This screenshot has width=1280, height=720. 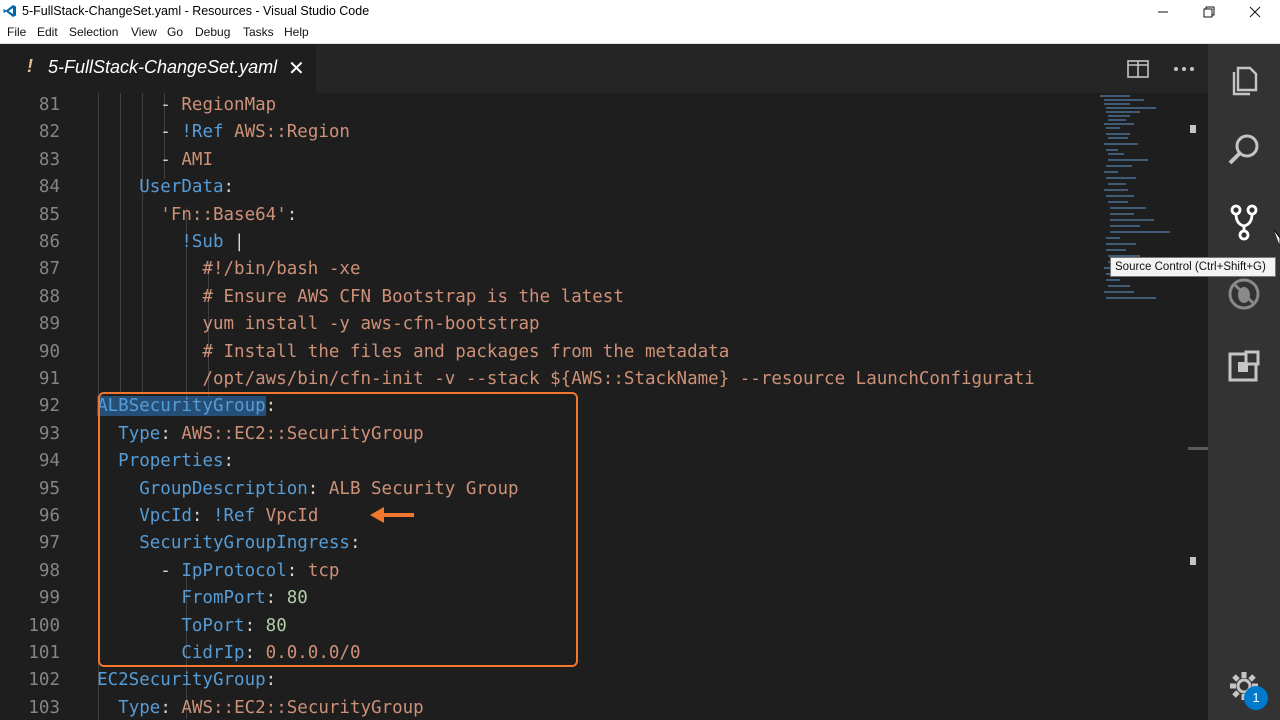 I want to click on minimap, so click(x=1143, y=406).